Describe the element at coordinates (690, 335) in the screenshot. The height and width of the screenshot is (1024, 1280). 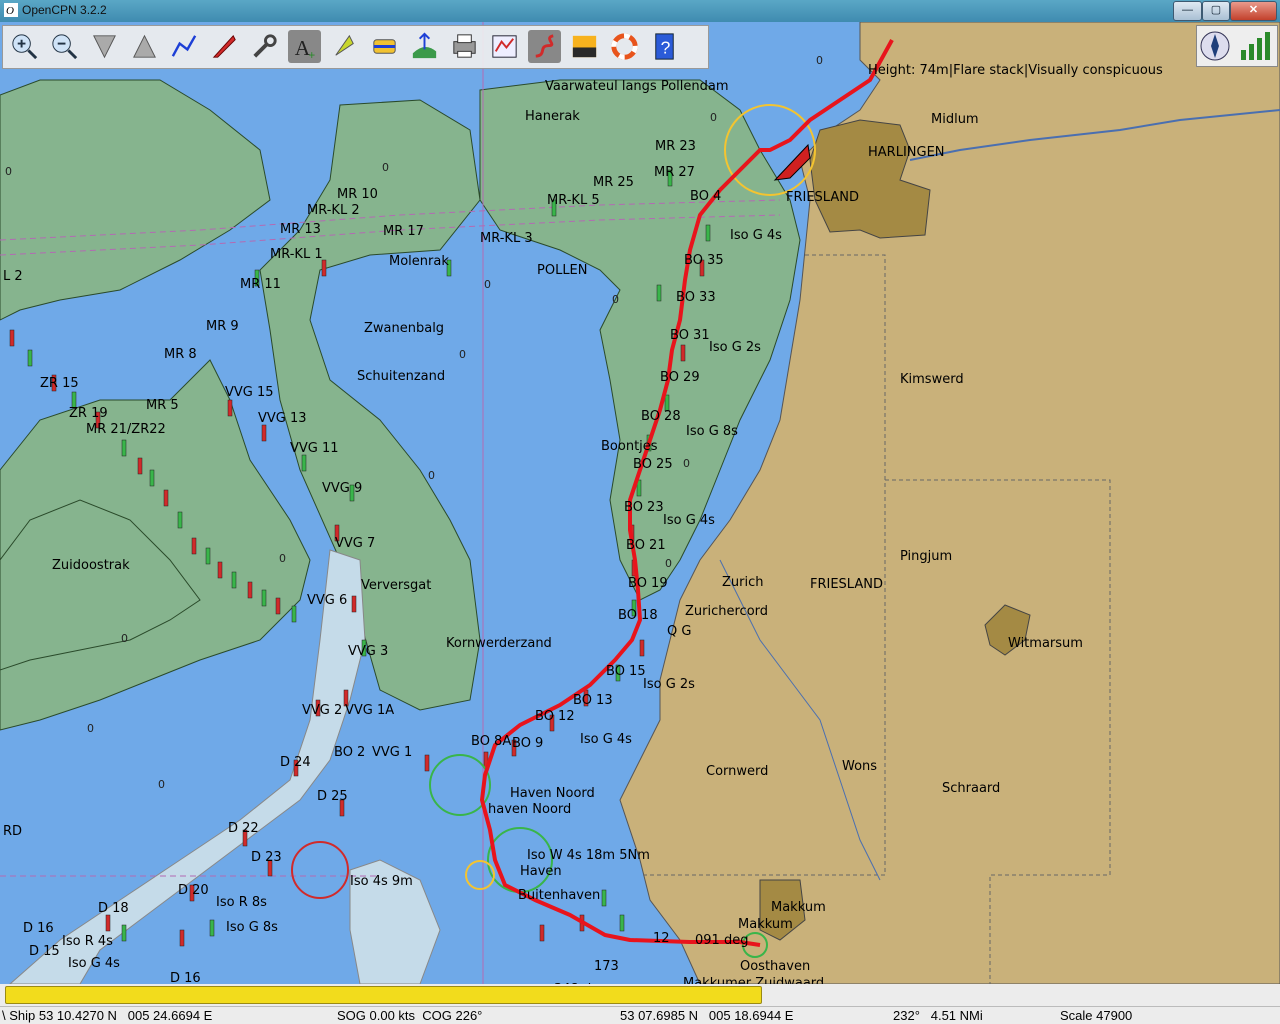
I see `chart-label: BO 31` at that location.